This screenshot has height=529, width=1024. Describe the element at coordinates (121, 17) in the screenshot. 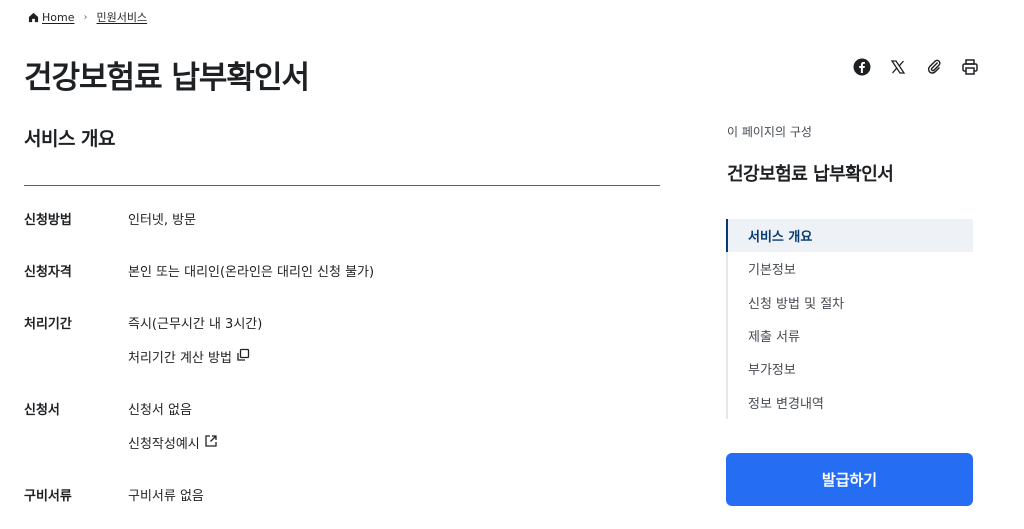

I see `breadcrumb-current-link: 민원서비스` at that location.